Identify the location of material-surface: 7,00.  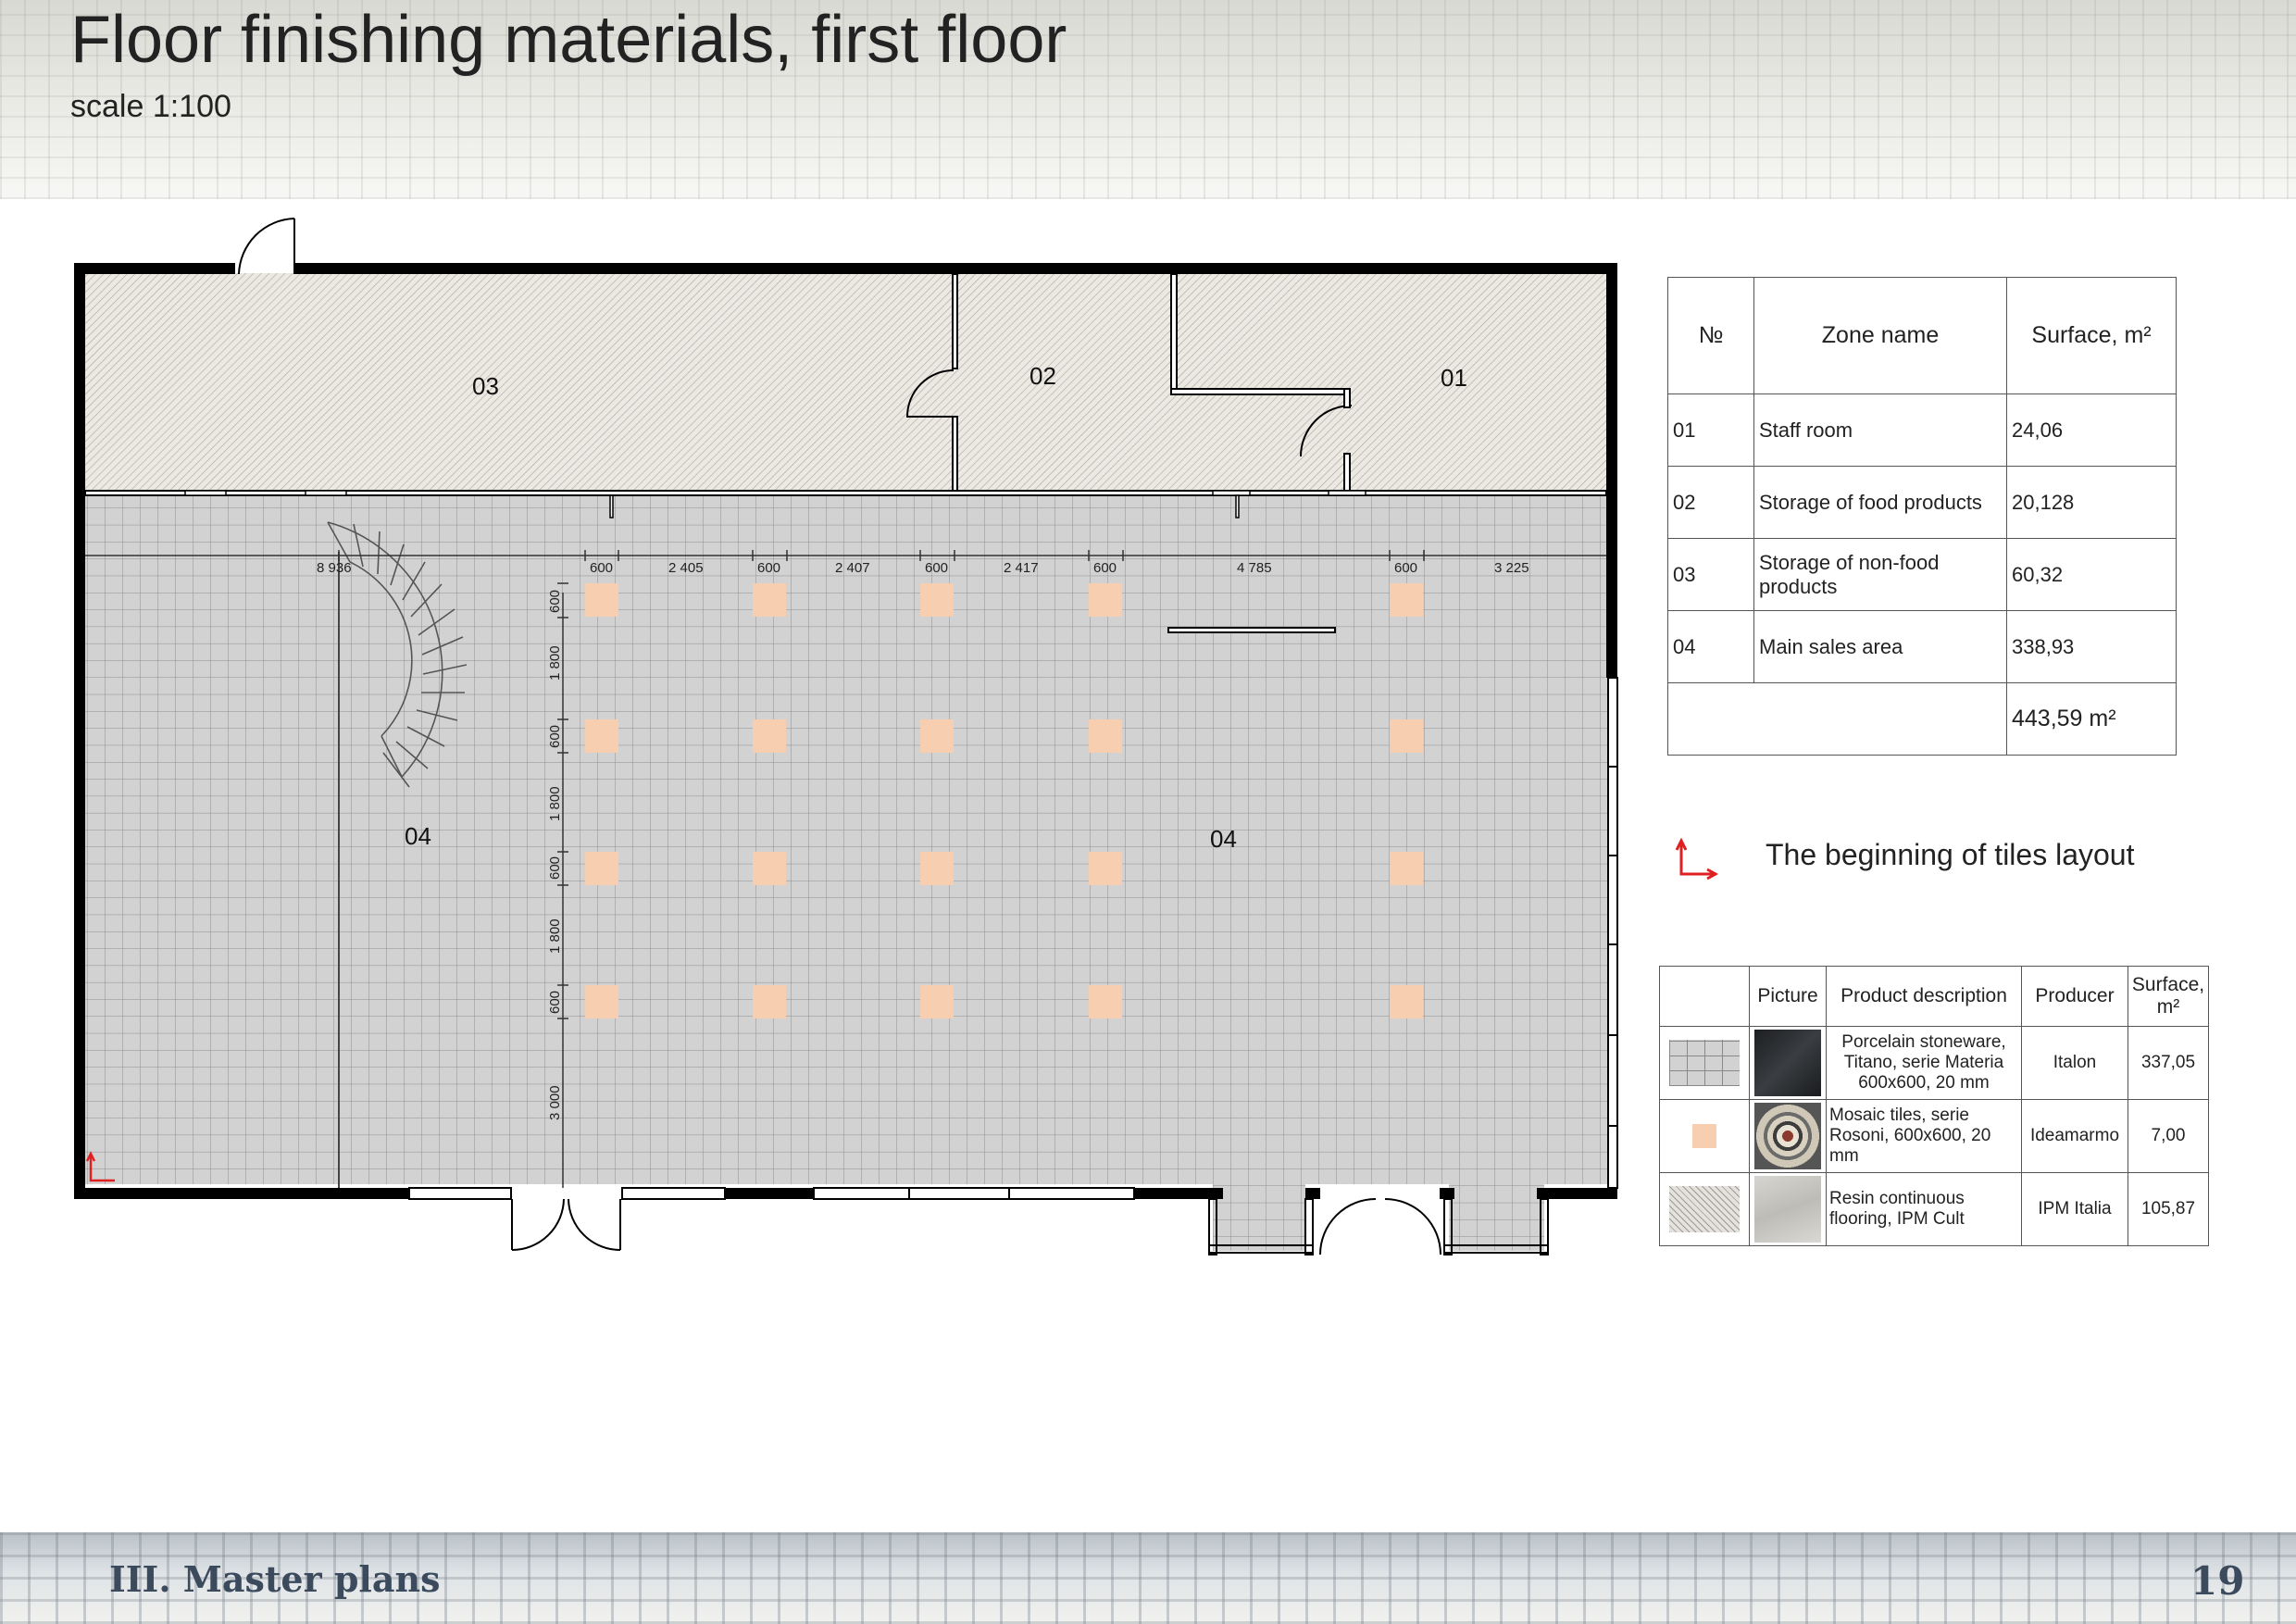
(2168, 1136).